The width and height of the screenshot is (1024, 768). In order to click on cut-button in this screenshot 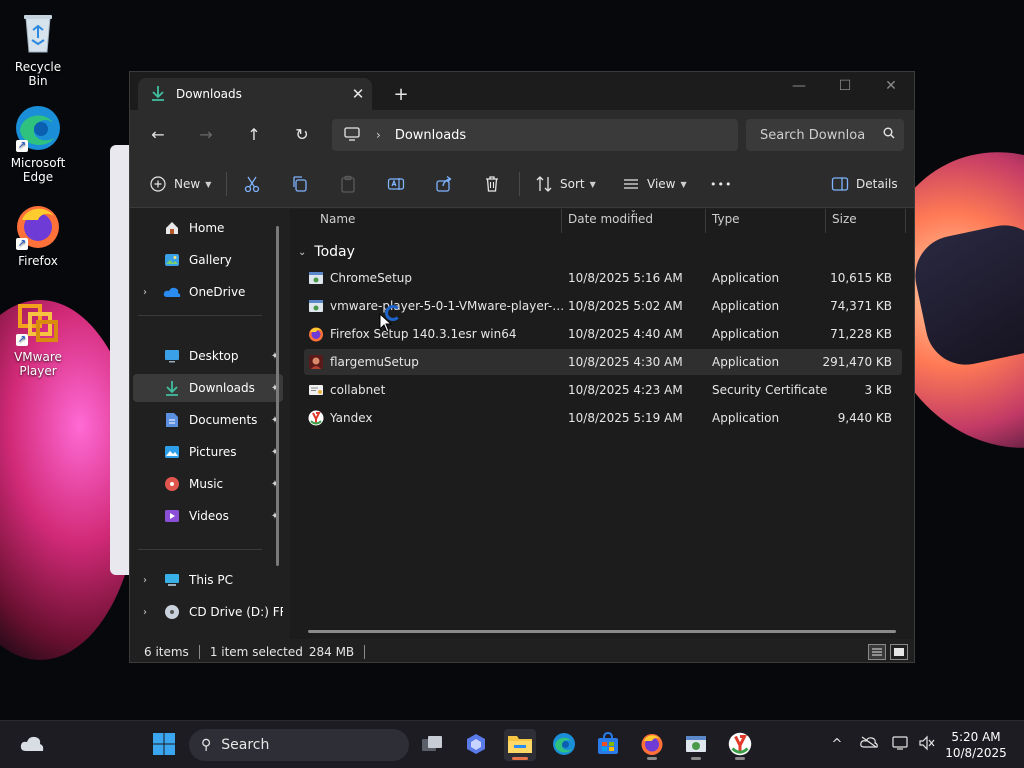, I will do `click(252, 184)`.